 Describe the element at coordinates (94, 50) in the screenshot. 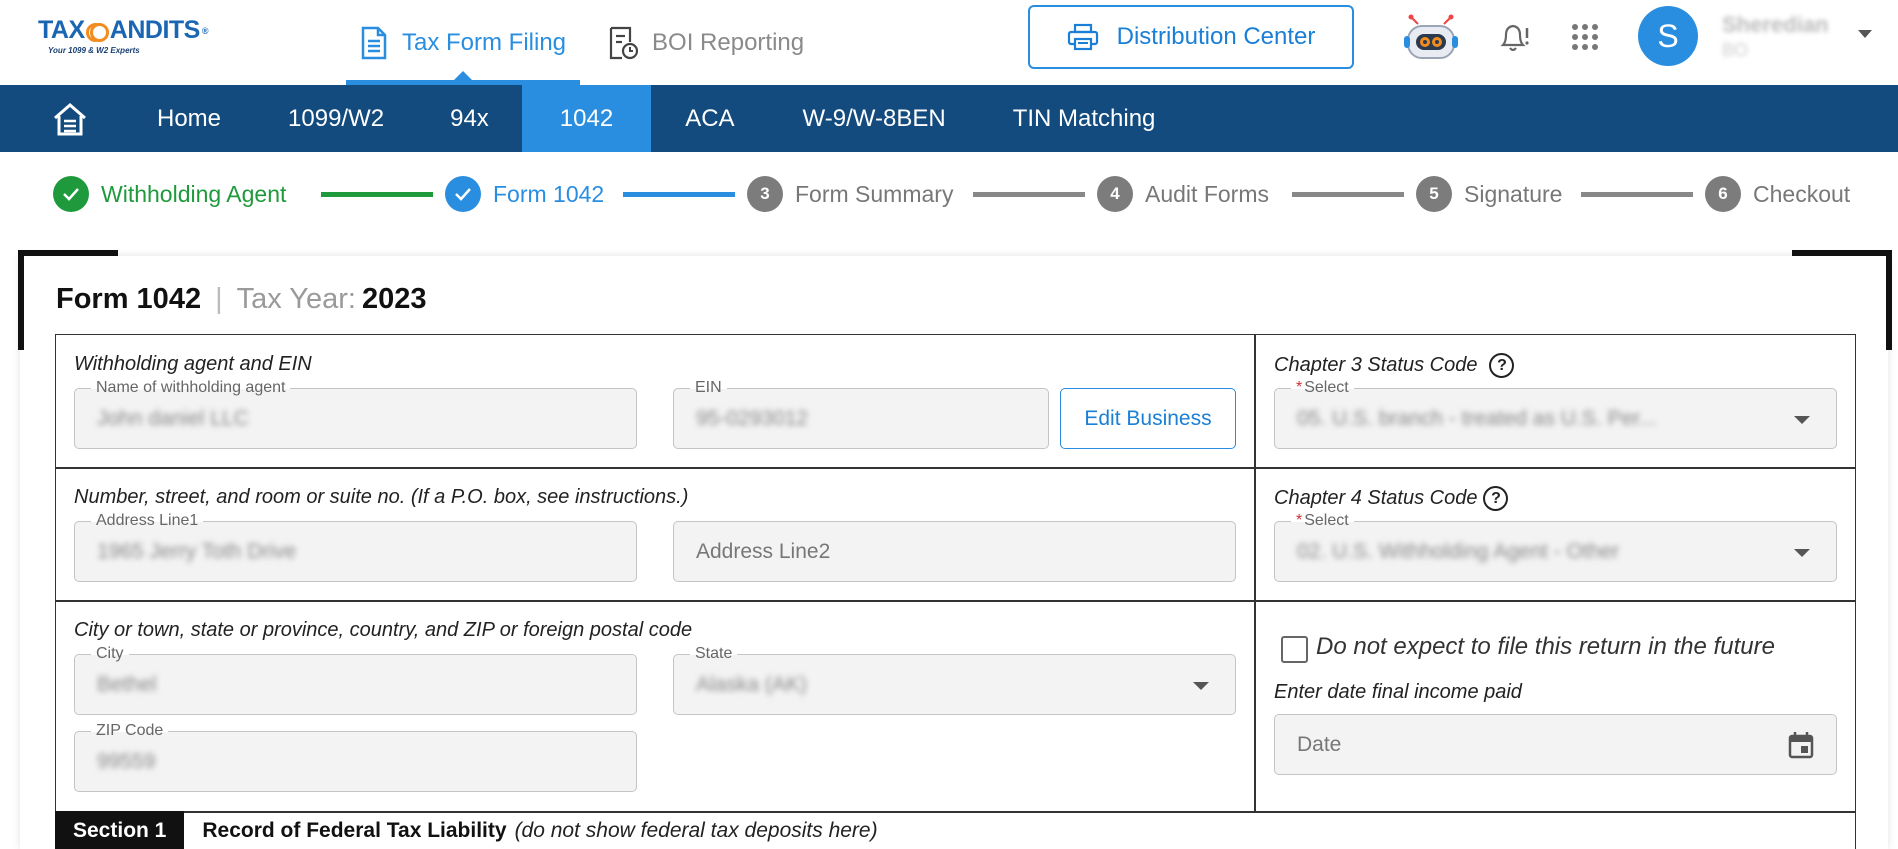

I see `brand-tagline: Your 1099 & W2 Experts` at that location.